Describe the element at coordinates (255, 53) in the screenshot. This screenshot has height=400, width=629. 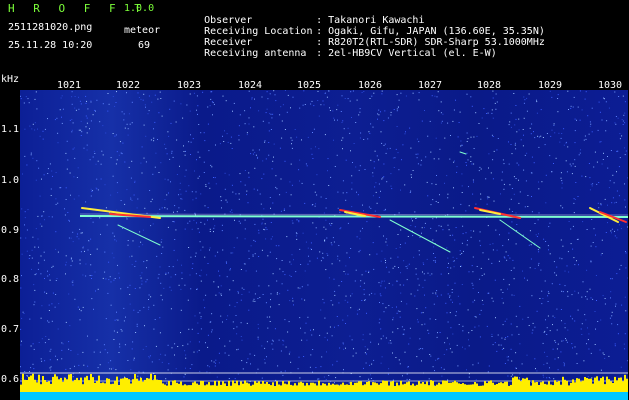
I see `info-label: Receiving antenna` at that location.